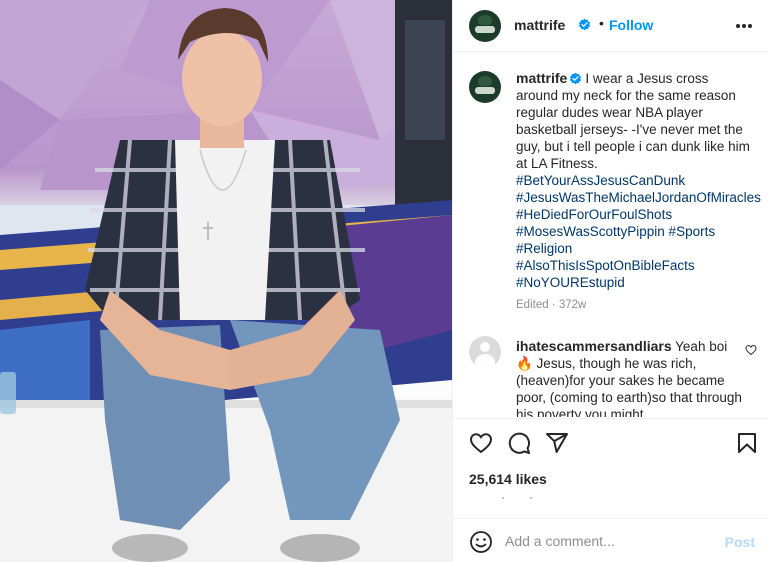 The width and height of the screenshot is (768, 562). What do you see at coordinates (610, 468) in the screenshot?
I see `post-actions: 25,614 likes` at bounding box center [610, 468].